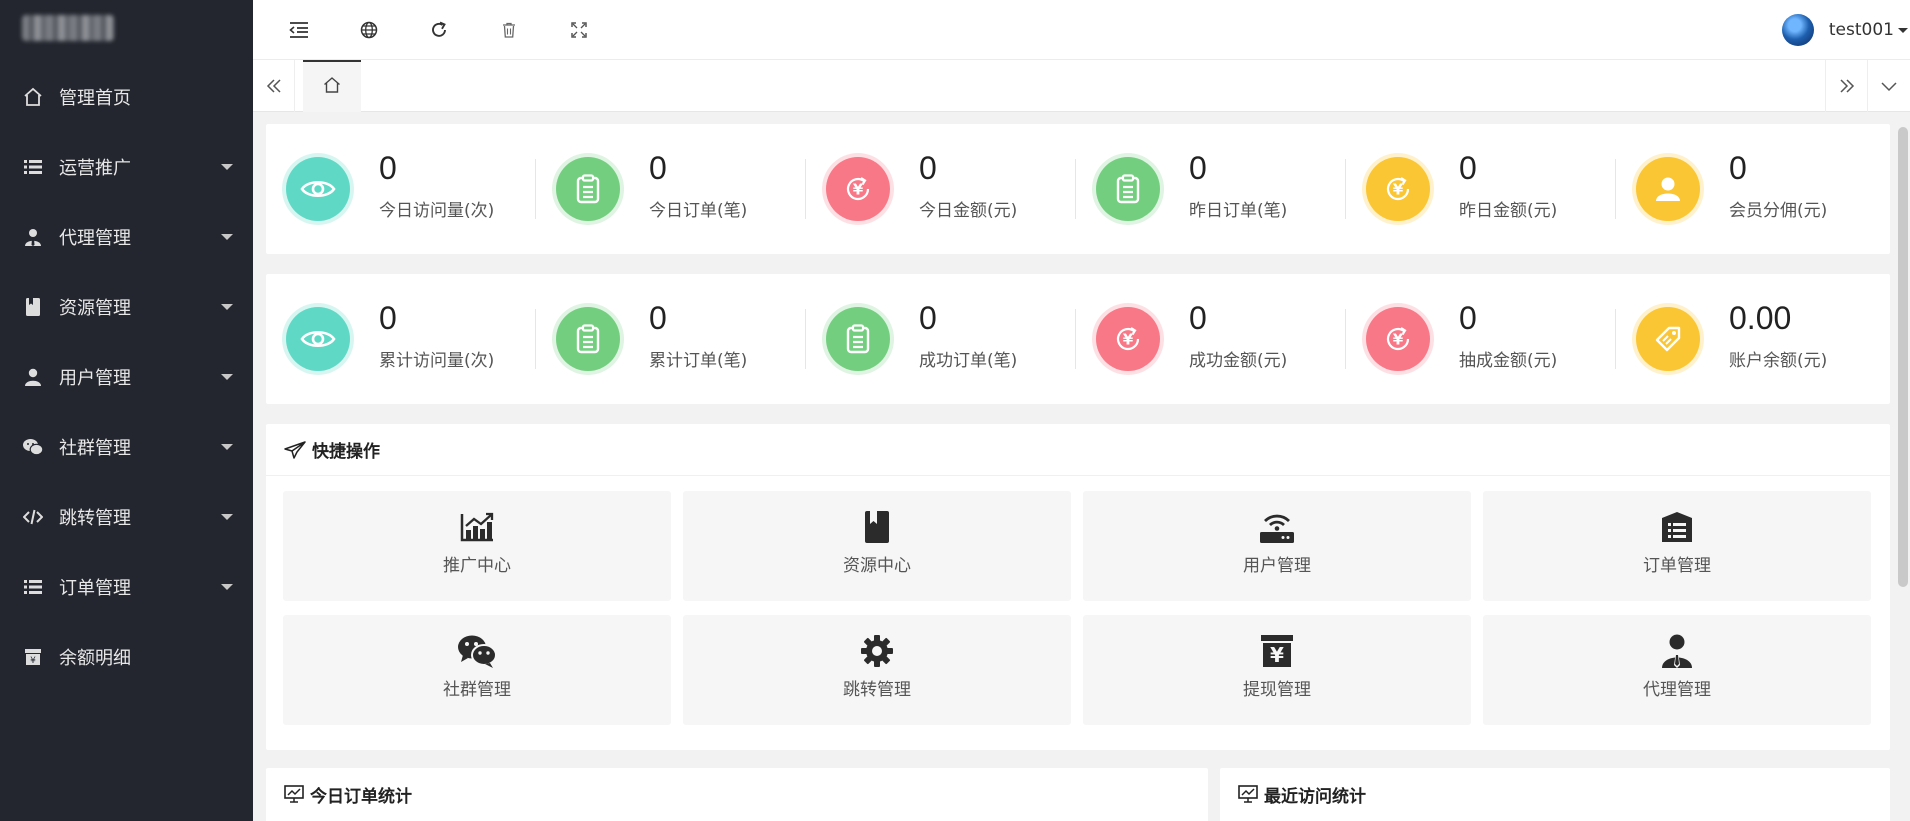 This screenshot has width=1910, height=821. What do you see at coordinates (95, 308) in the screenshot?
I see `sidebar-item-label: 资源管理` at bounding box center [95, 308].